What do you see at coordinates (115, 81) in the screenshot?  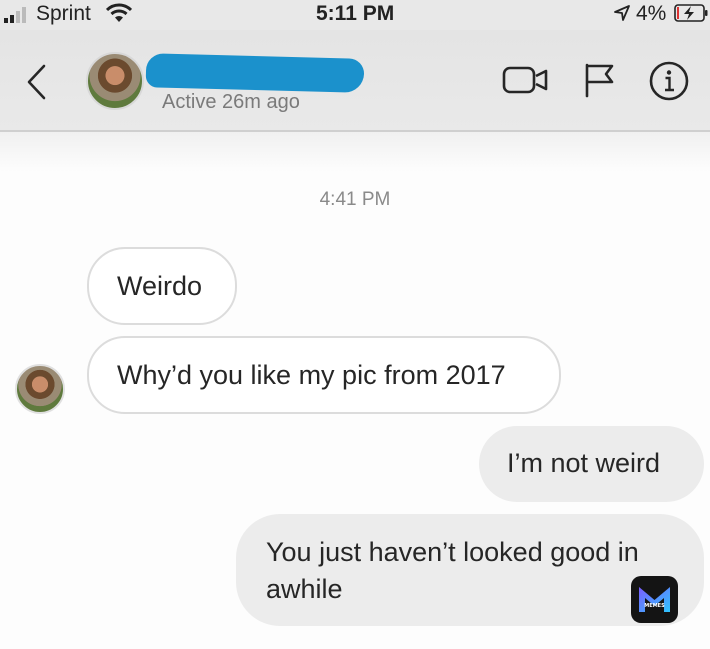 I see `contact-avatar` at bounding box center [115, 81].